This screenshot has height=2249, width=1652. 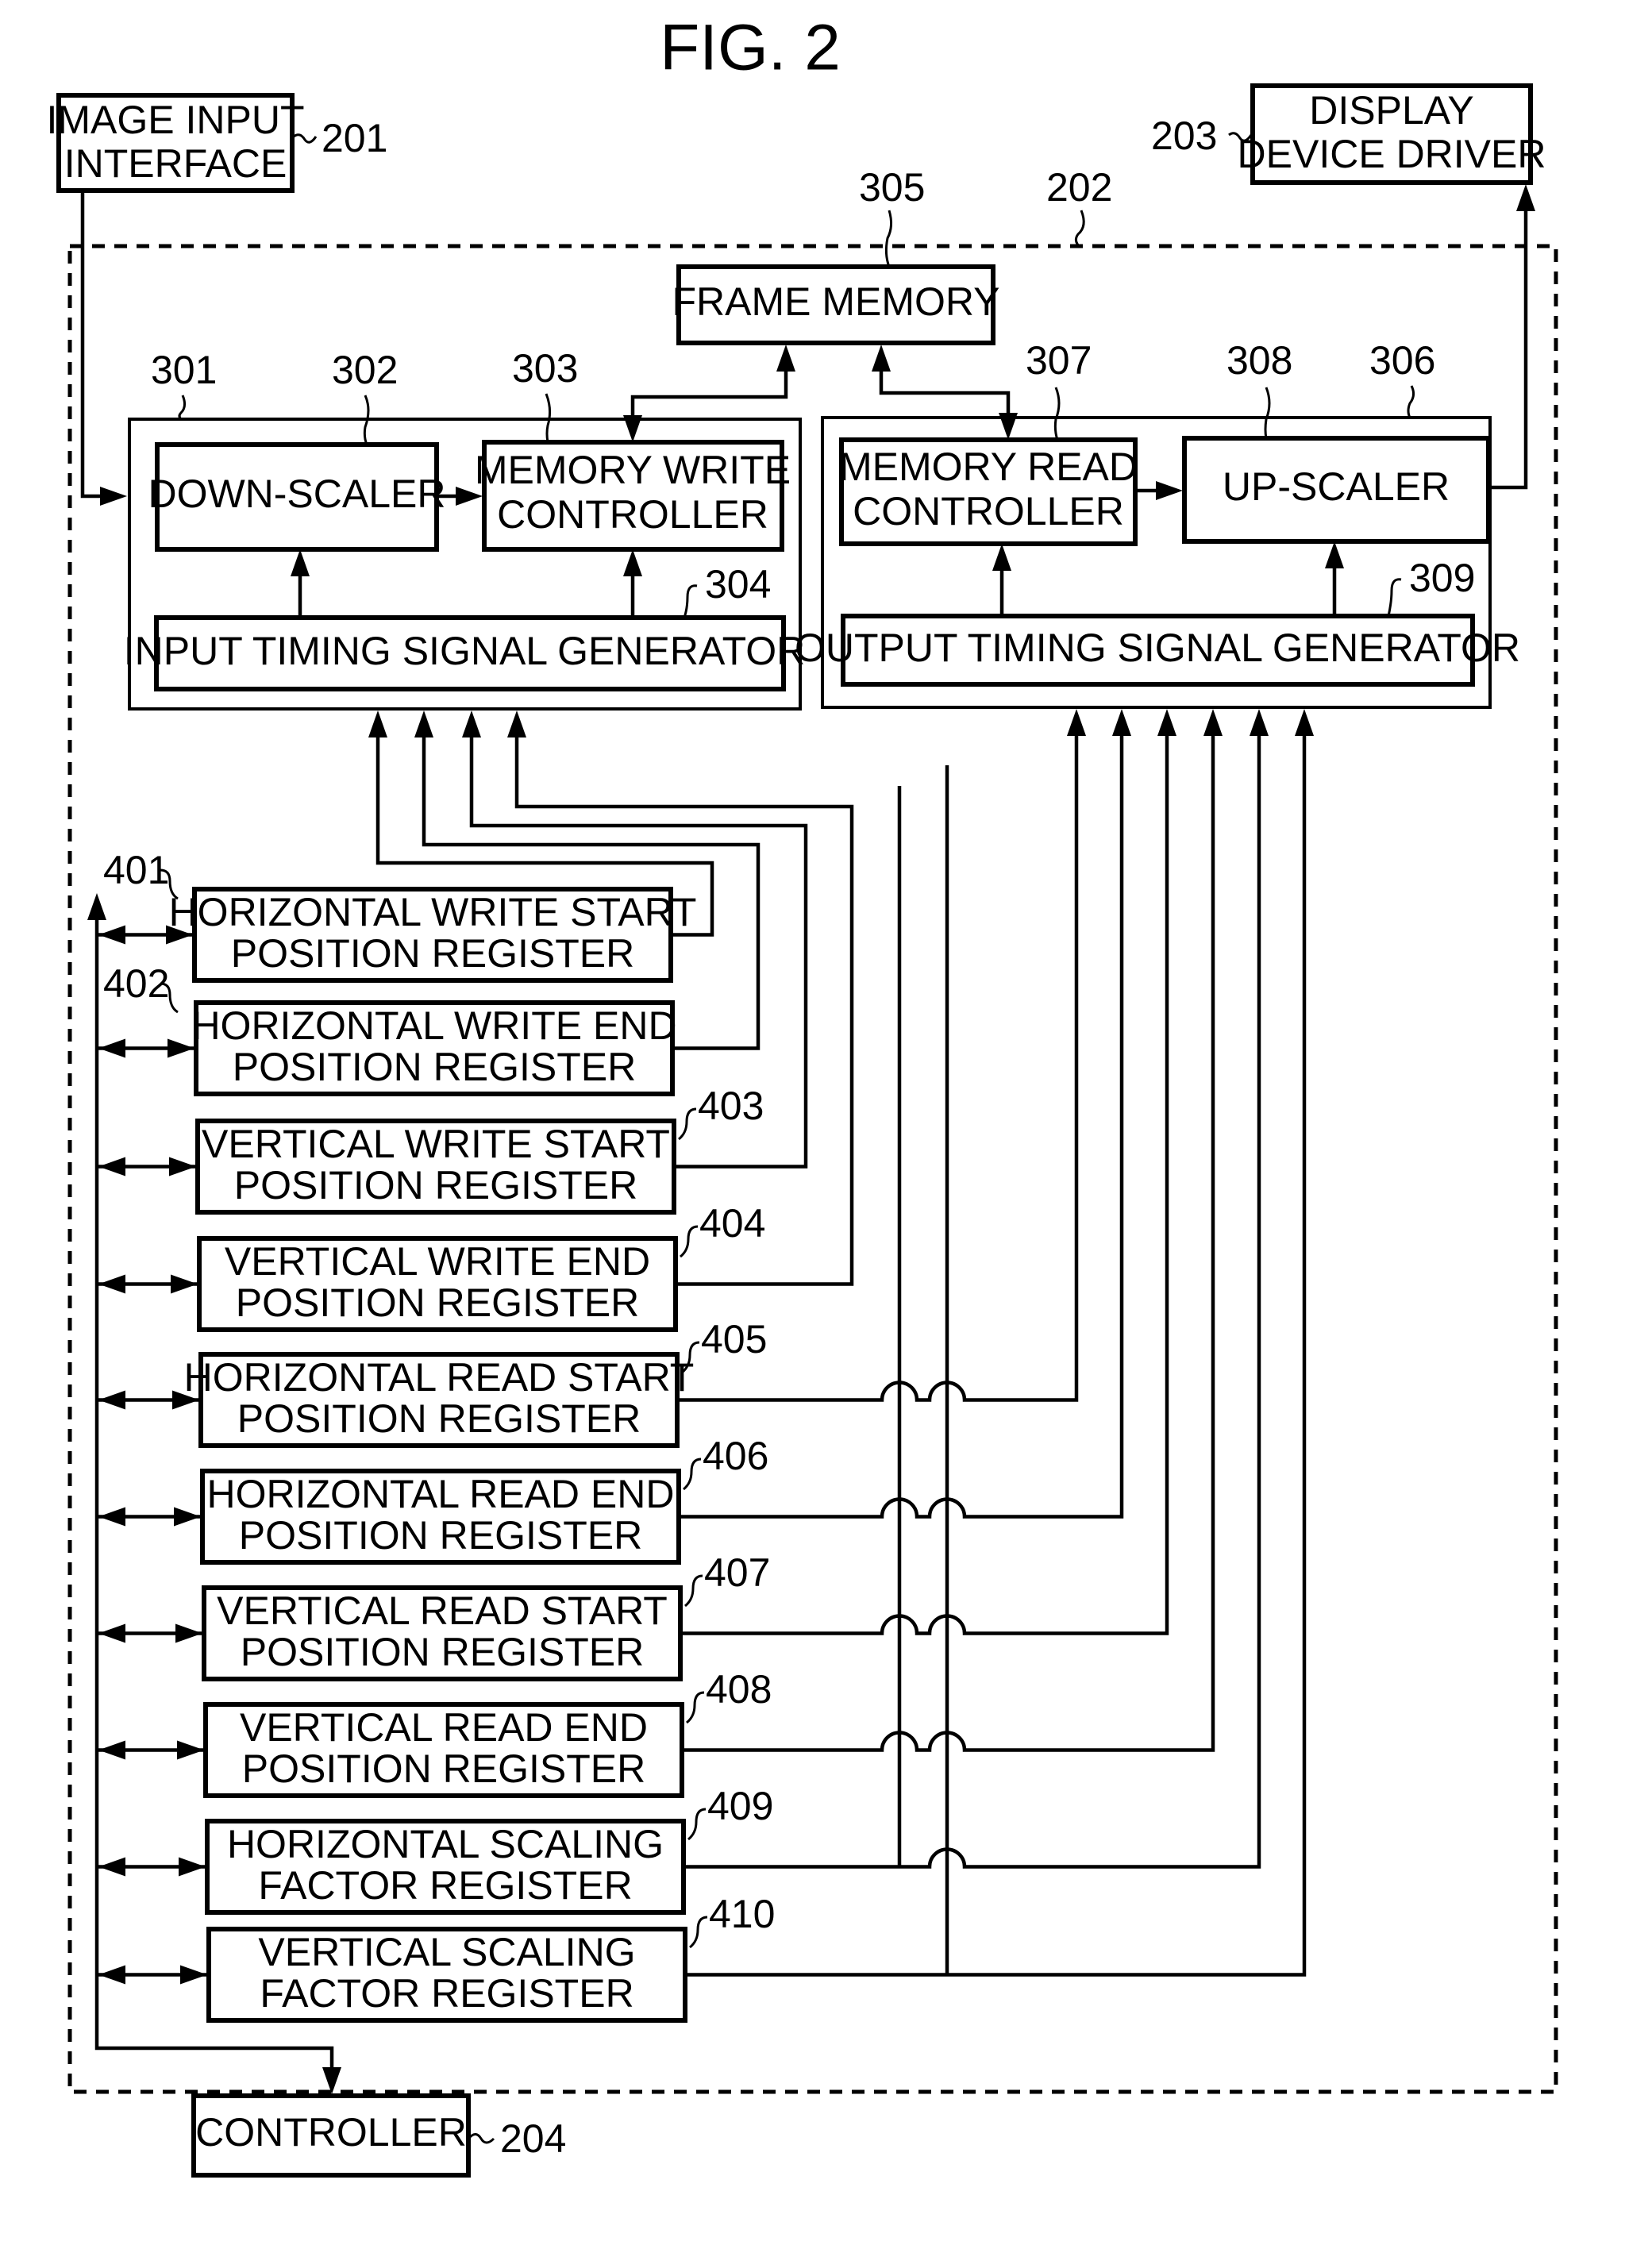 I want to click on display-device-driver-line-1: DISPLAY, so click(x=1392, y=110).